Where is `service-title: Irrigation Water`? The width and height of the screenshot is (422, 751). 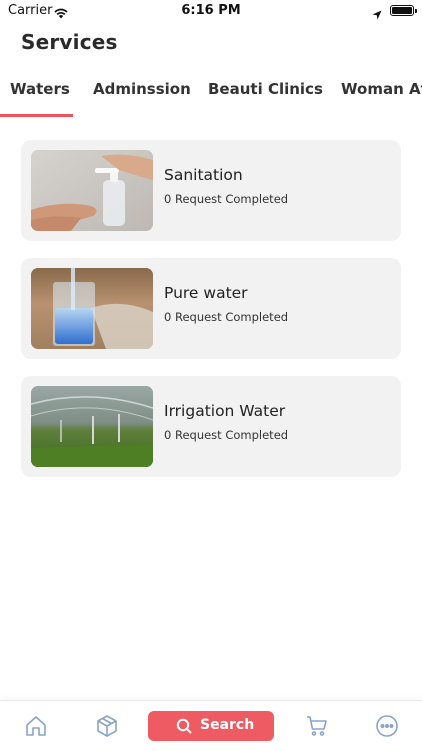 service-title: Irrigation Water is located at coordinates (225, 411).